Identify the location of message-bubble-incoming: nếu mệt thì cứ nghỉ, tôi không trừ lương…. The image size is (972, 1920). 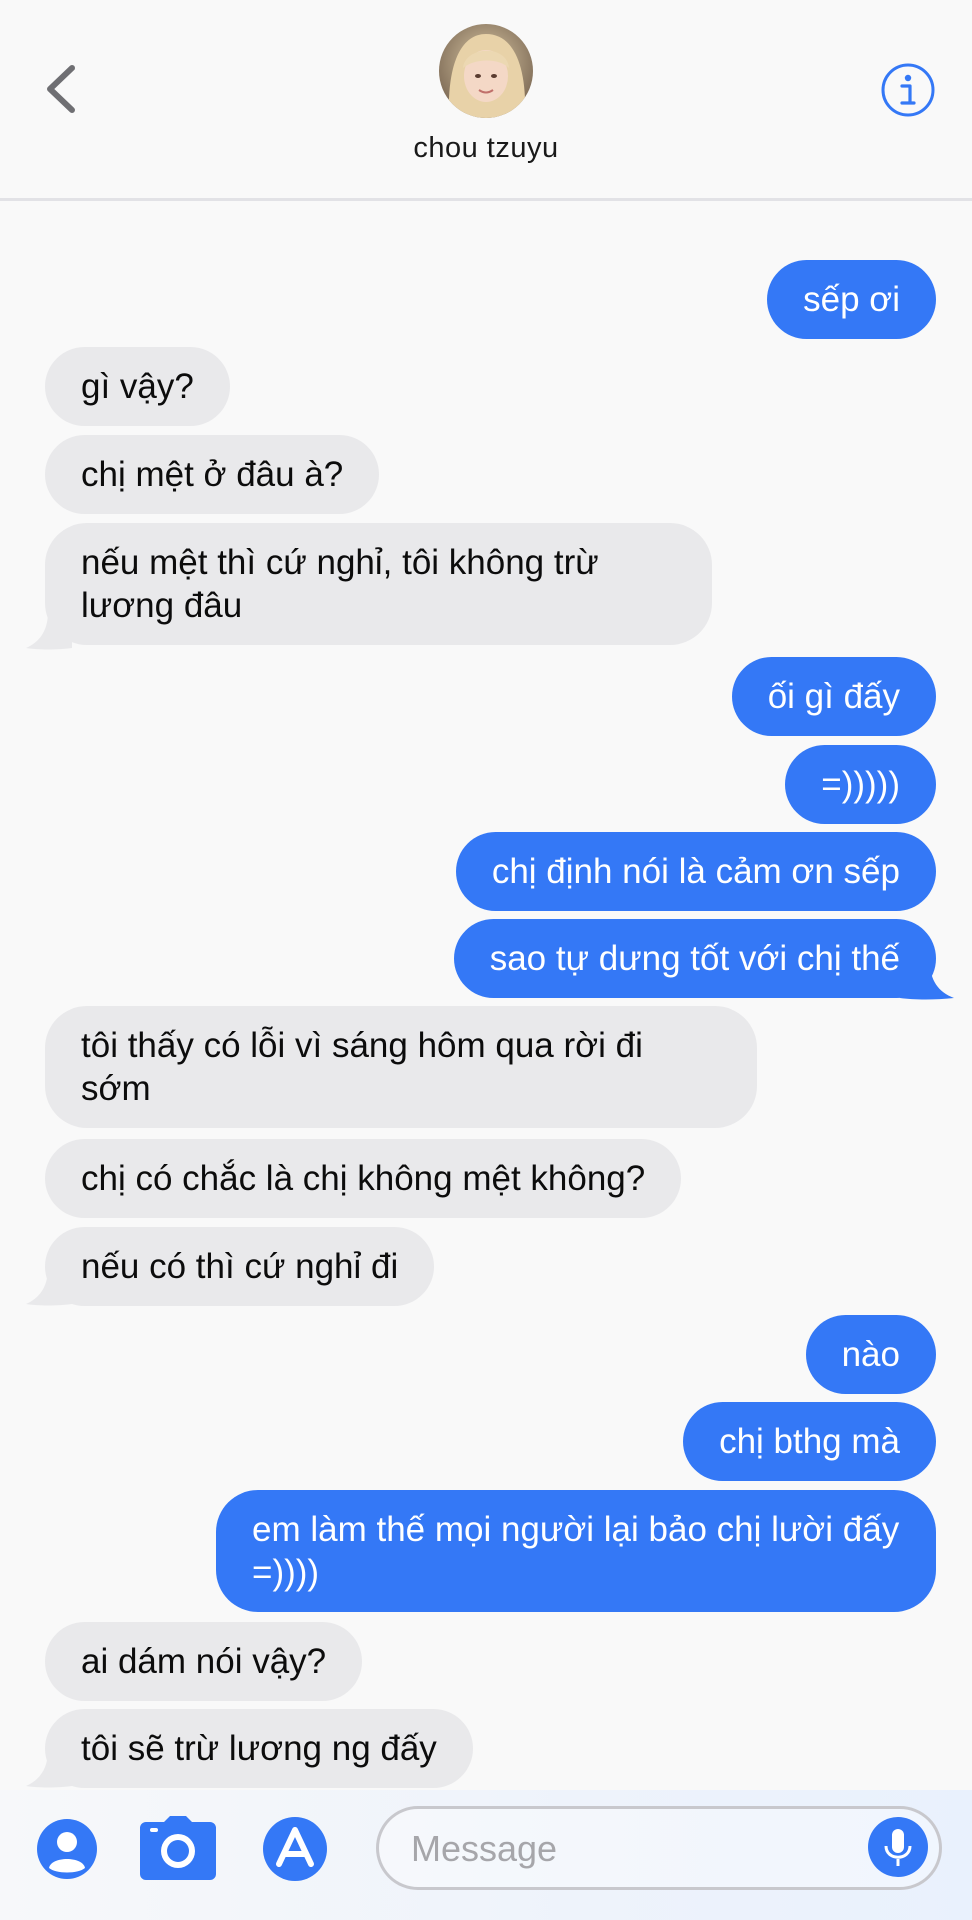
(378, 584).